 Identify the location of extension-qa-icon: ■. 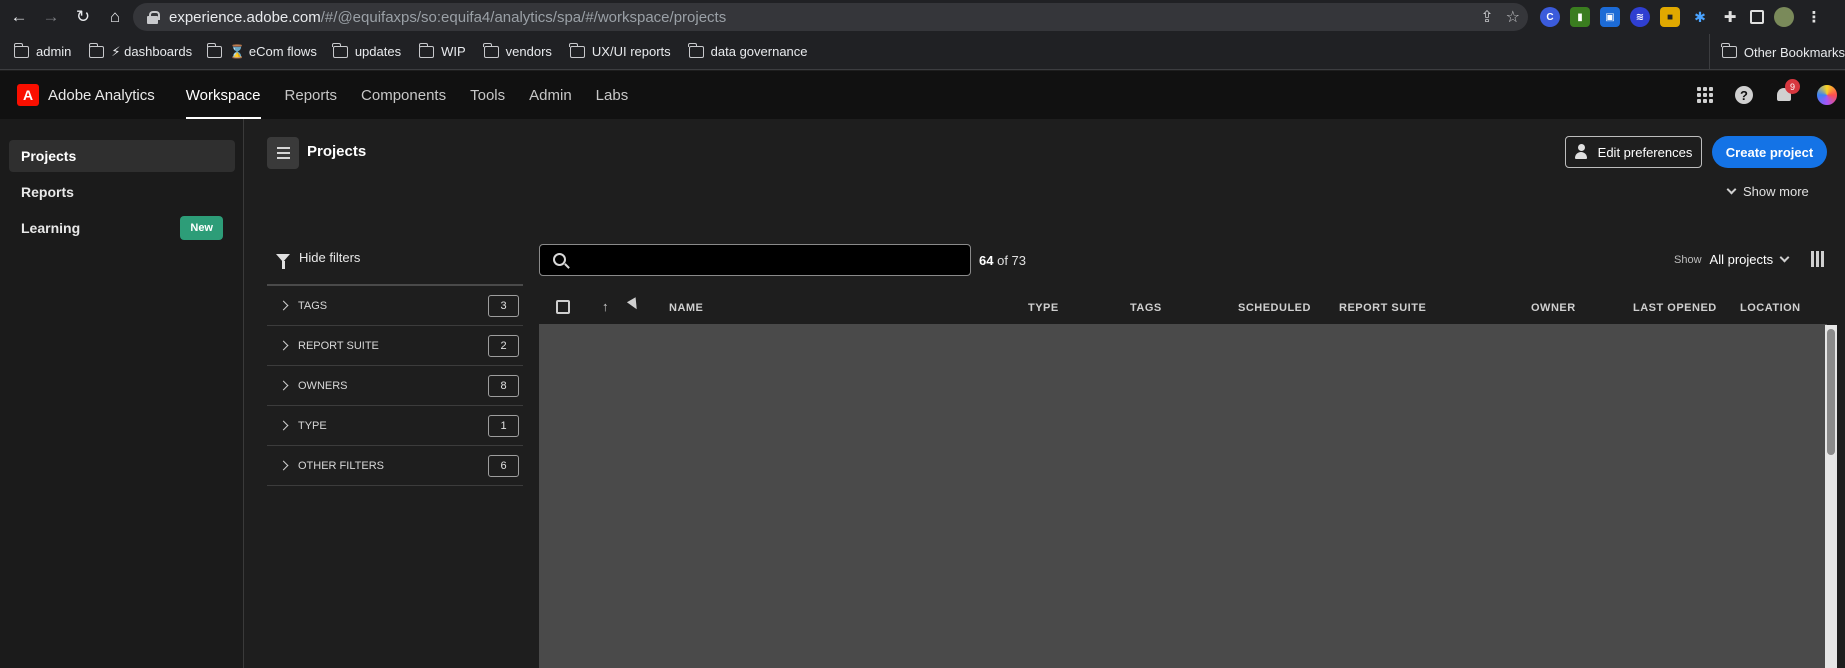
(1670, 17).